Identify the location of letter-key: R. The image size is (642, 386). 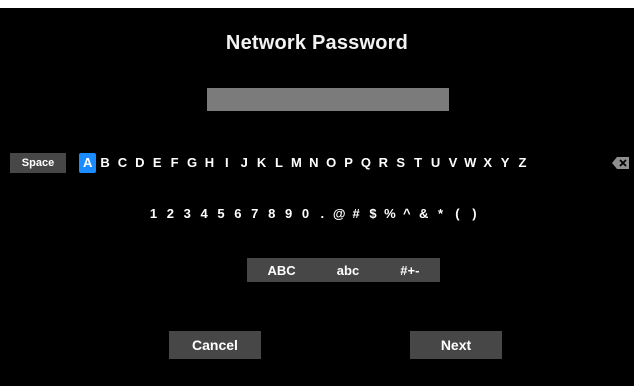
(383, 163).